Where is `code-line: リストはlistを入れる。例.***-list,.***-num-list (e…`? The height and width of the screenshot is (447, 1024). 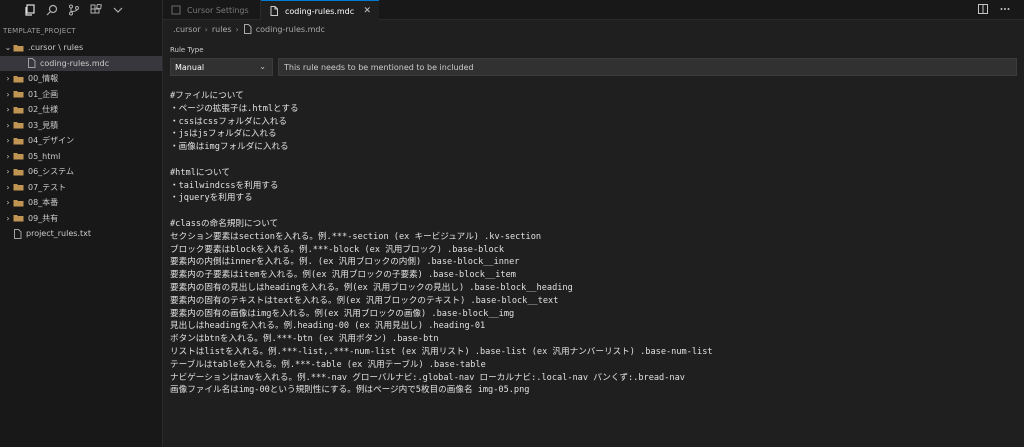 code-line: リストはlistを入れる。例.***-list,.***-num-list (e… is located at coordinates (441, 351).